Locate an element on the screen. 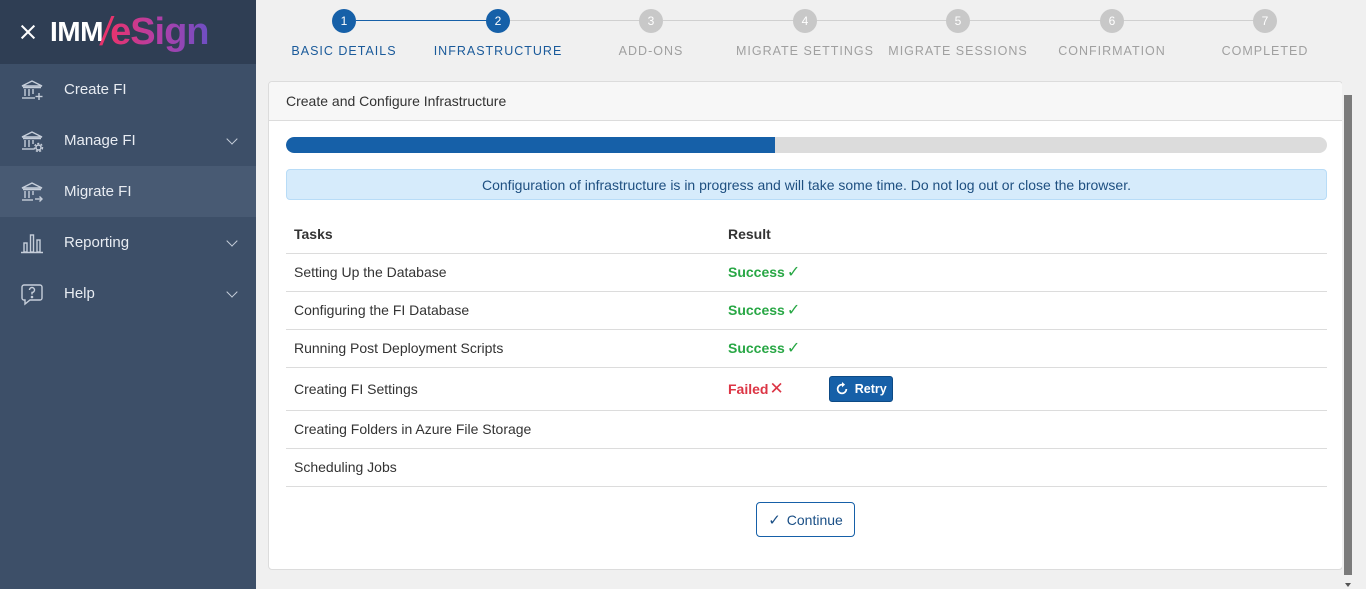 Image resolution: width=1366 pixels, height=589 pixels. logo: IMM / eSign is located at coordinates (130, 32).